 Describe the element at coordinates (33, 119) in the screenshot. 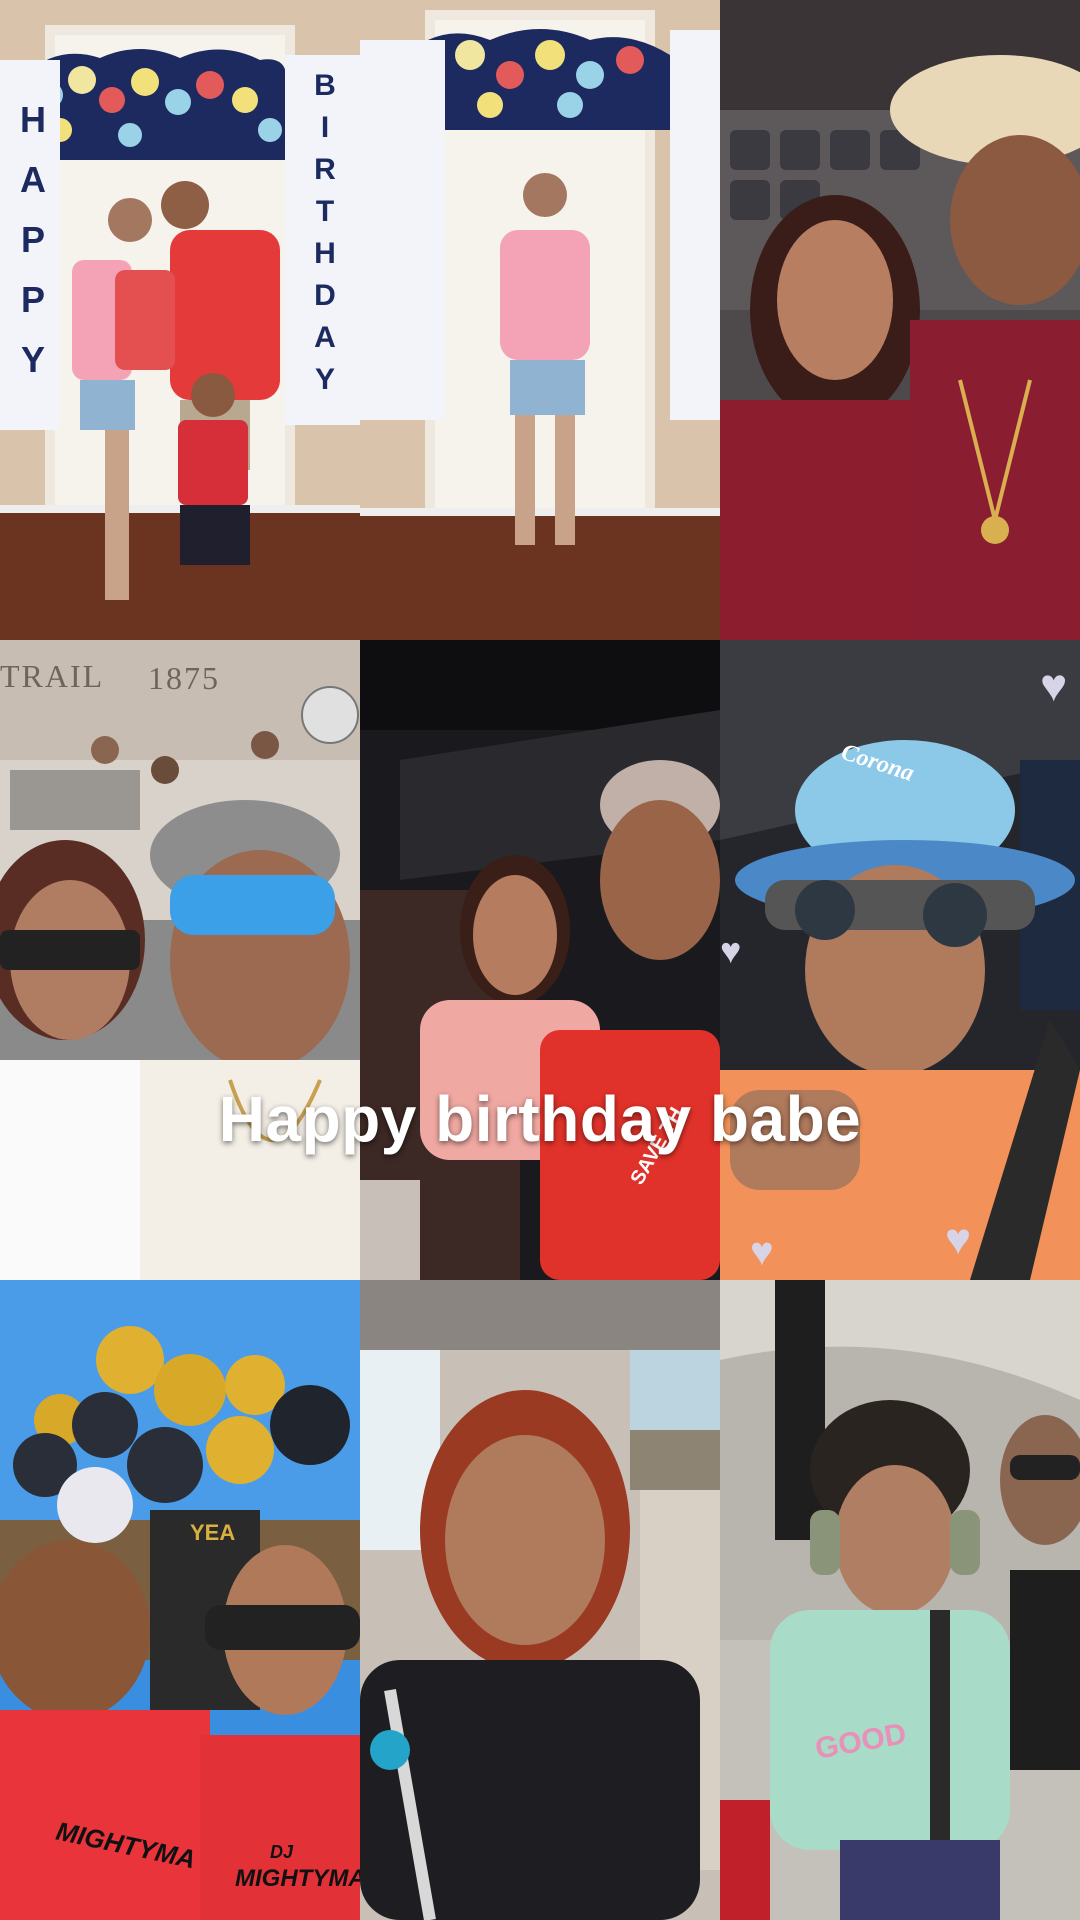

I see `banner-letter-h: H` at that location.